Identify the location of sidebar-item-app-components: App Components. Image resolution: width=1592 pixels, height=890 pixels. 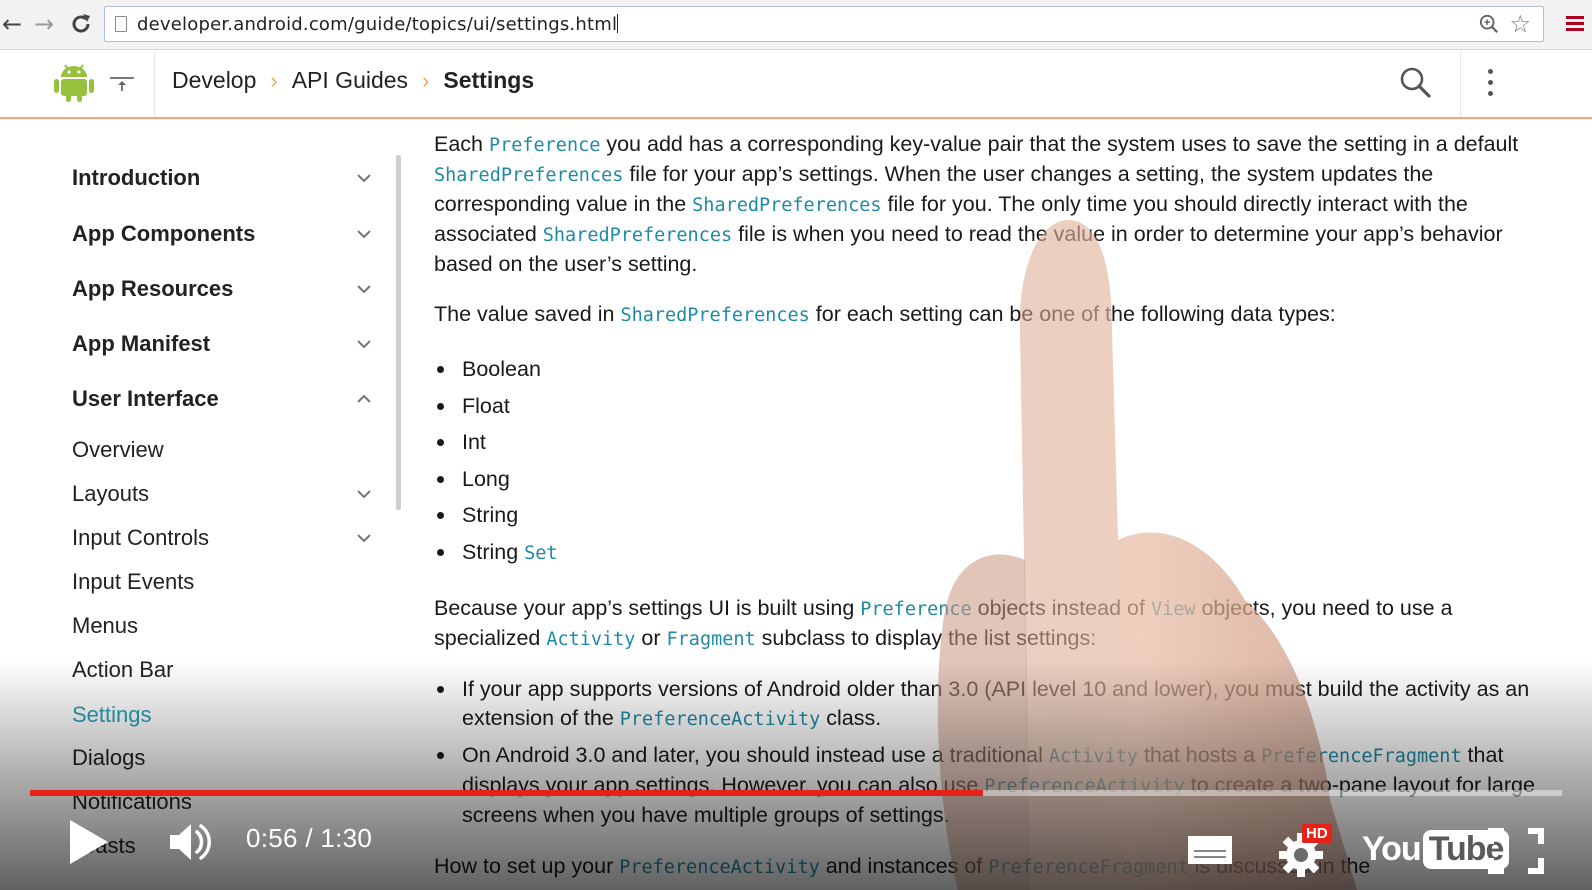
(227, 234).